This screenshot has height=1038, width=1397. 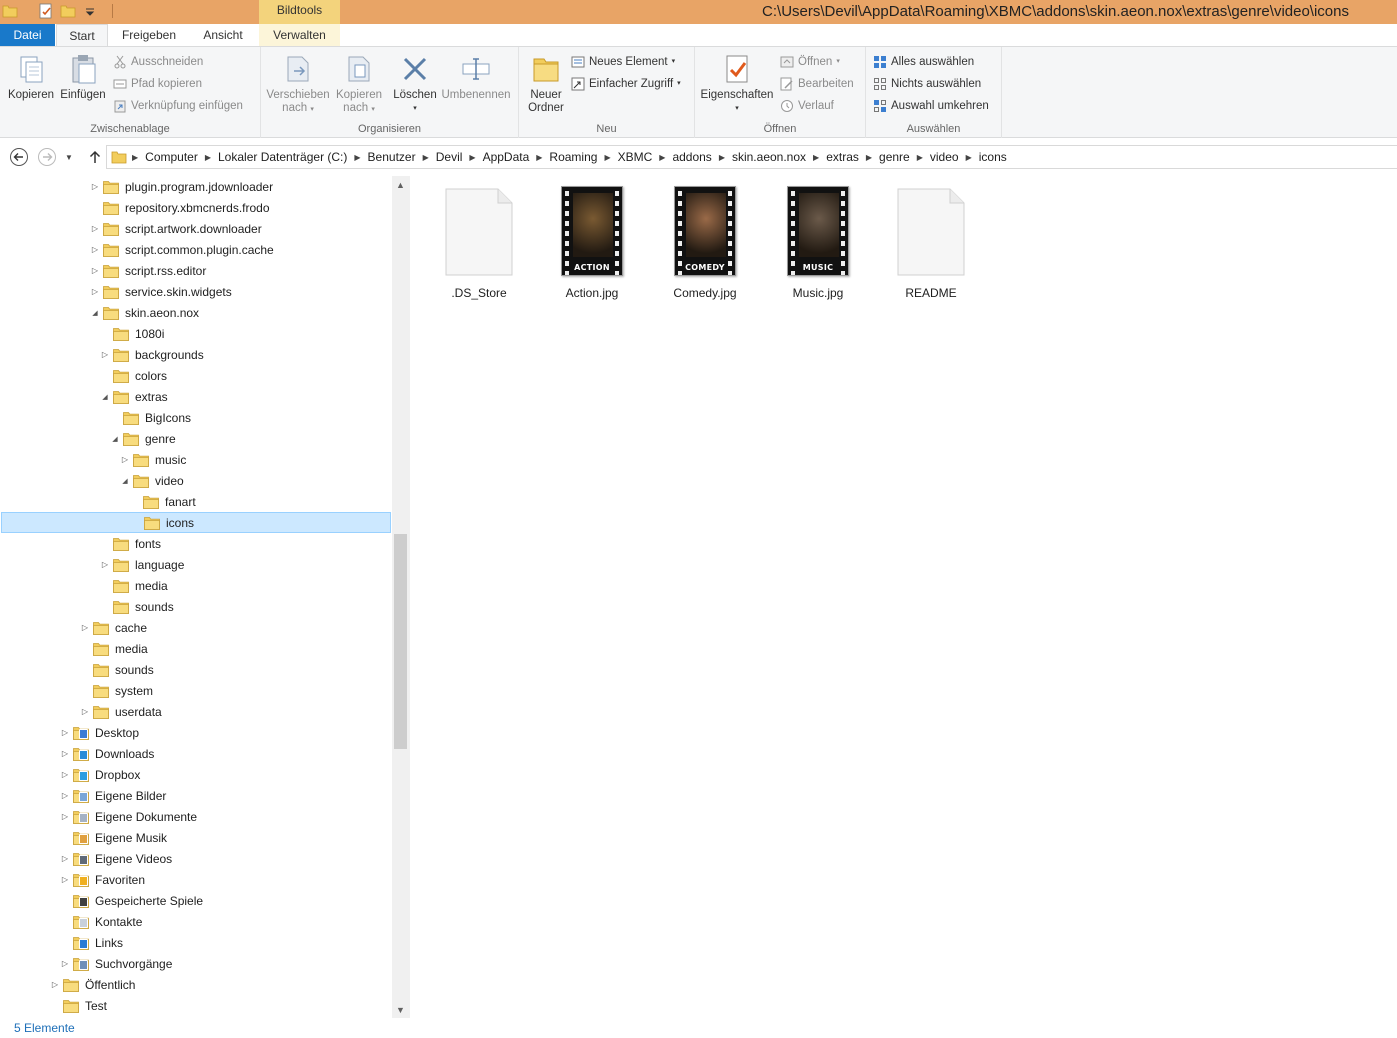 I want to click on tree-item: ▷ Dropbox, so click(x=196, y=774).